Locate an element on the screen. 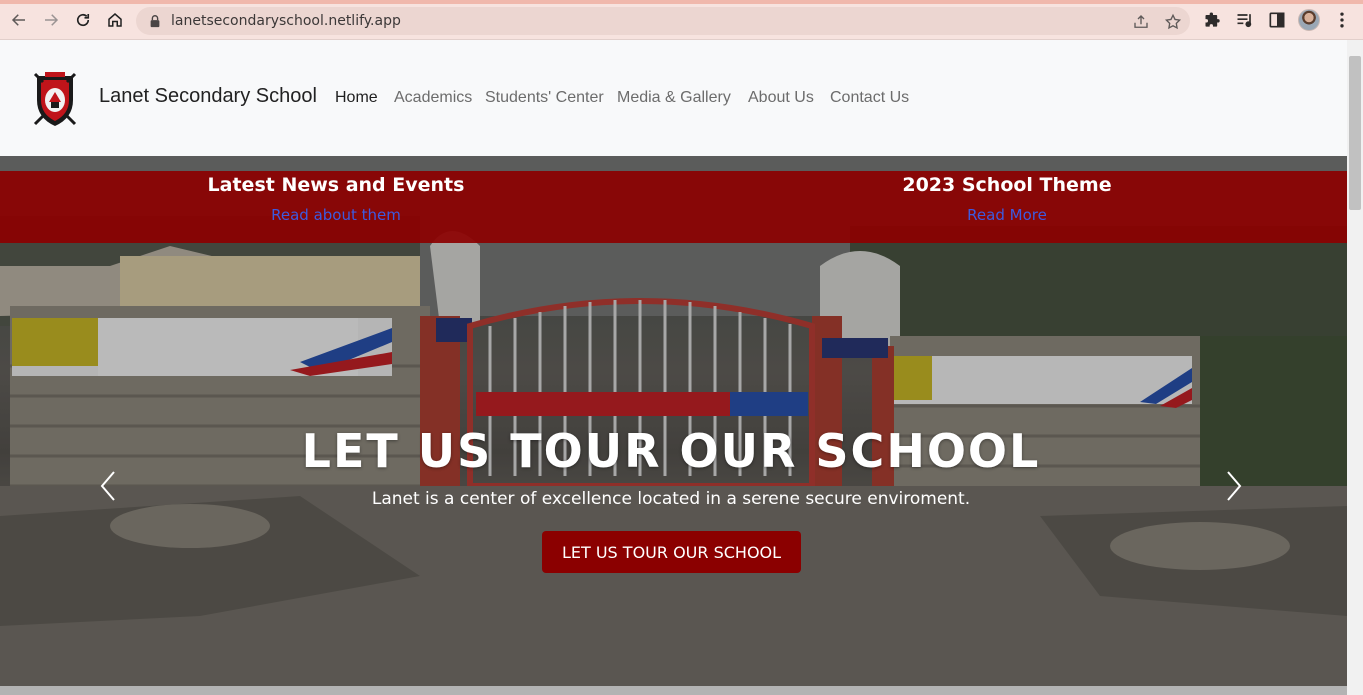 The height and width of the screenshot is (695, 1363). star-icon is located at coordinates (1173, 22).